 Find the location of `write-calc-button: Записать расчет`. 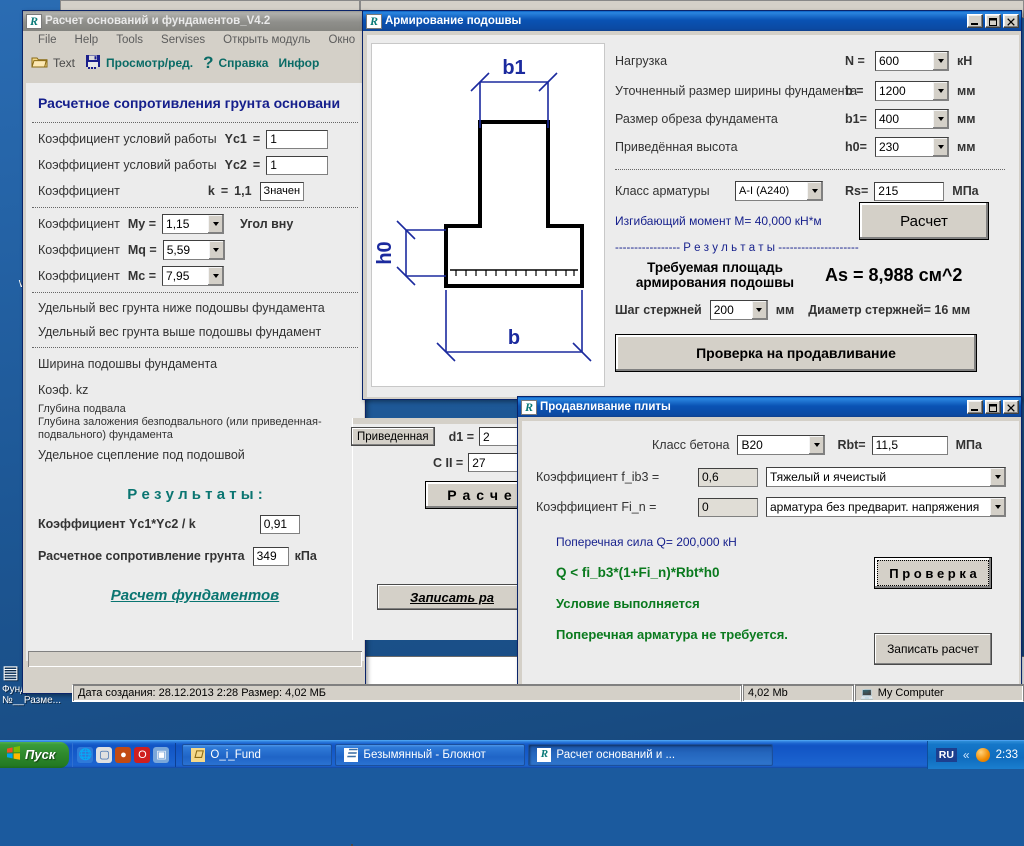

write-calc-button: Записать расчет is located at coordinates (933, 649).